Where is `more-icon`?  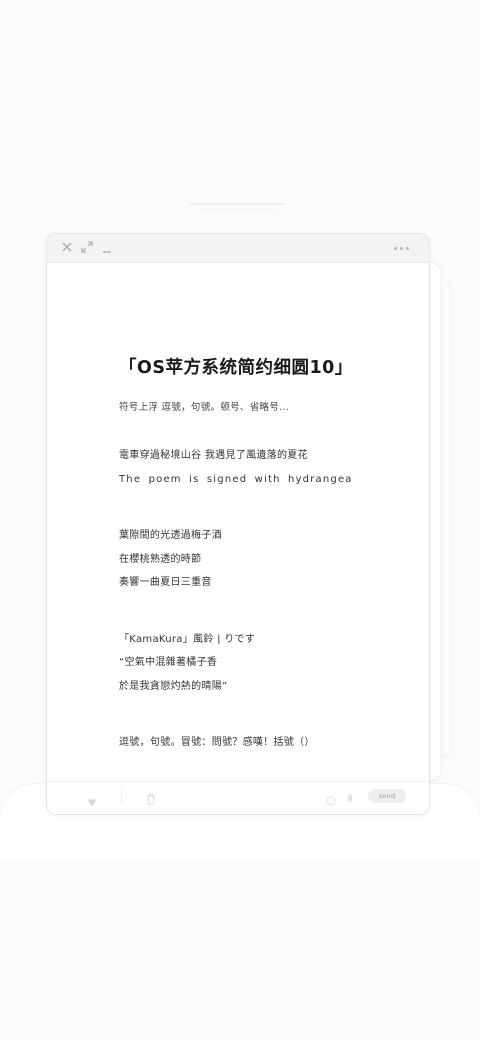
more-icon is located at coordinates (401, 248).